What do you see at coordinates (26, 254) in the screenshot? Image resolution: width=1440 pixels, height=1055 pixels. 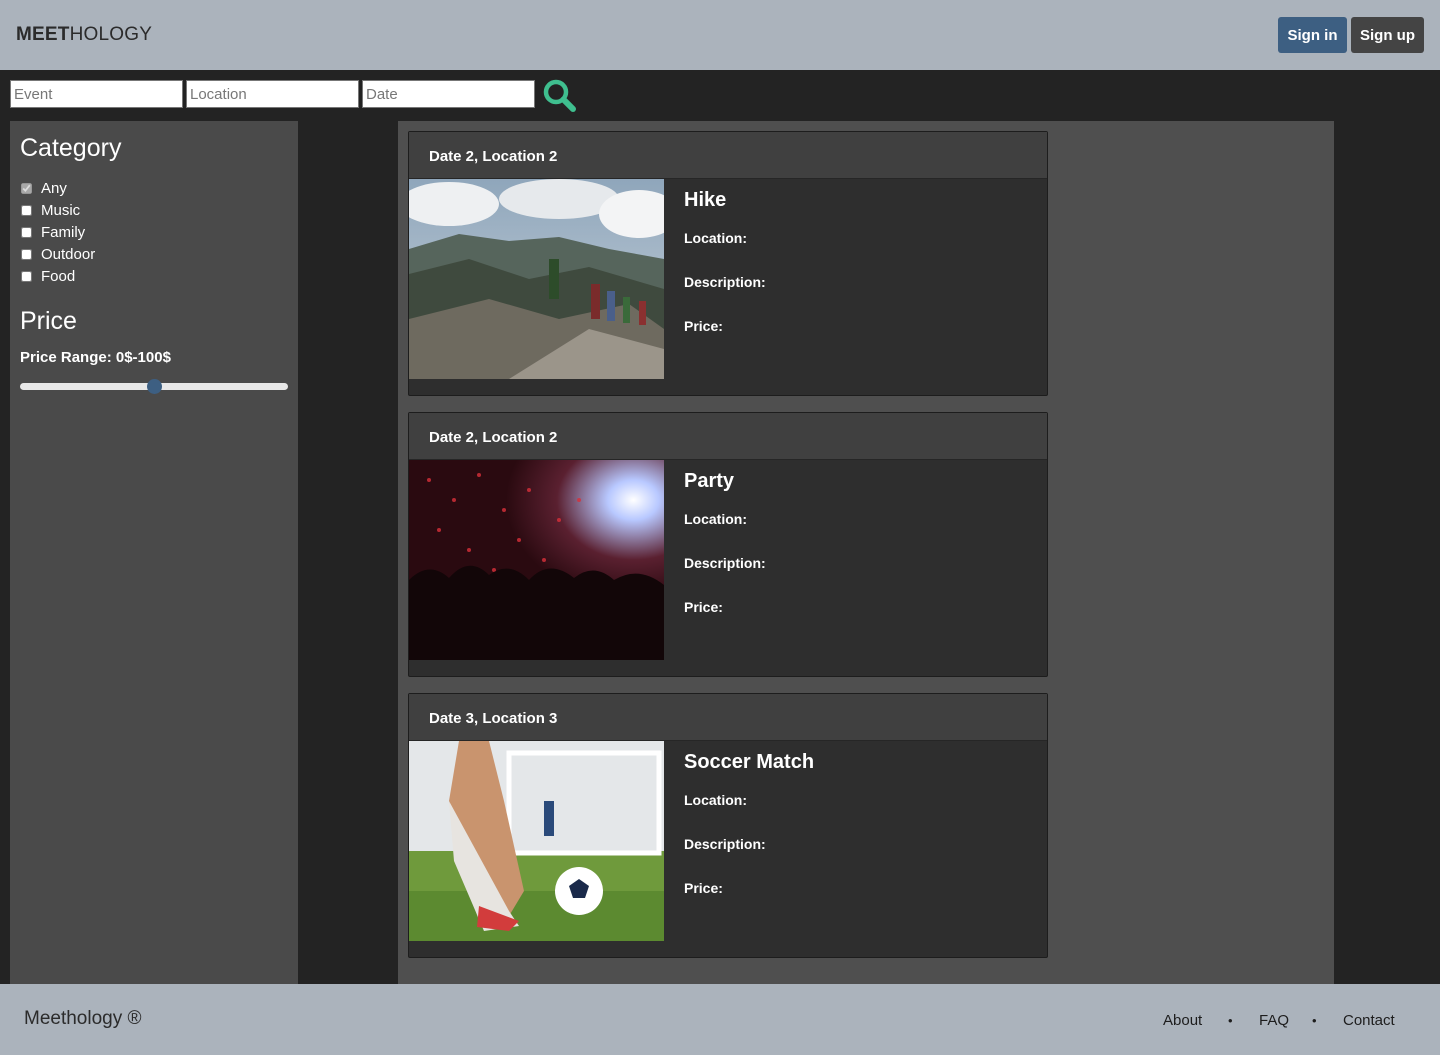 I see `category-checkbox-outdoor` at bounding box center [26, 254].